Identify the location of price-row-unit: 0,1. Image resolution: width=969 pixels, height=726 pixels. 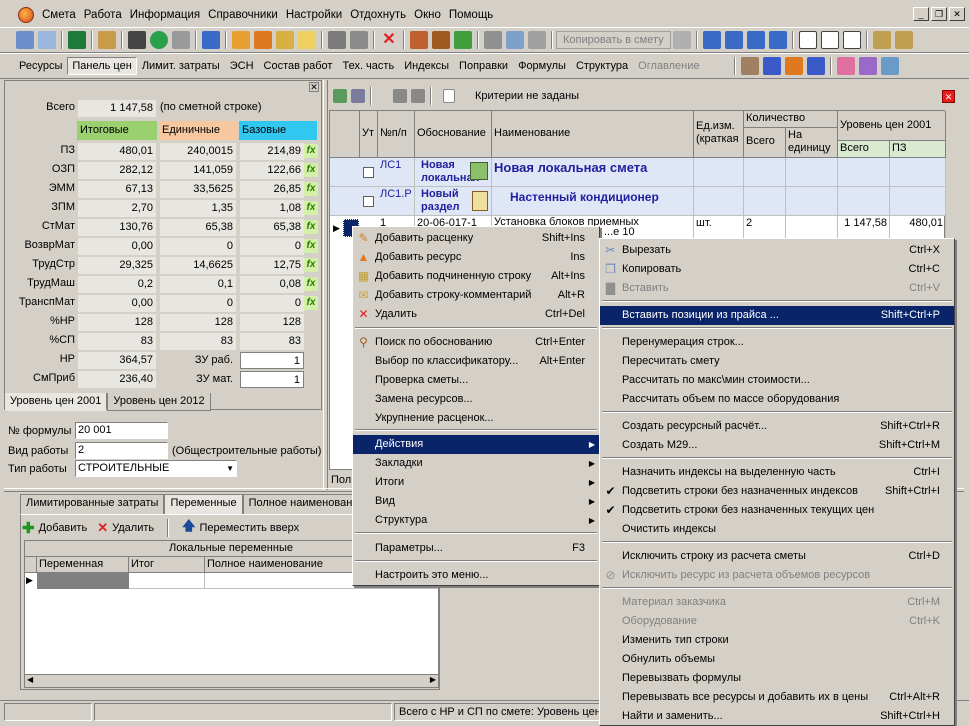
(198, 284).